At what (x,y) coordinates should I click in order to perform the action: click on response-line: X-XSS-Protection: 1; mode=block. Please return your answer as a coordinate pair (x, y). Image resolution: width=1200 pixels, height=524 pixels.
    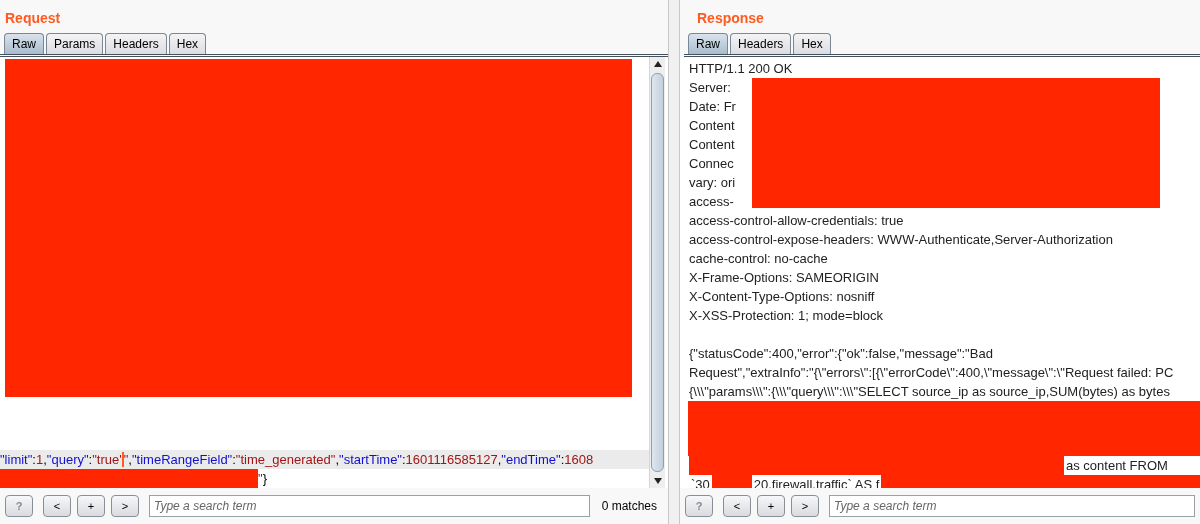
    Looking at the image, I should click on (786, 316).